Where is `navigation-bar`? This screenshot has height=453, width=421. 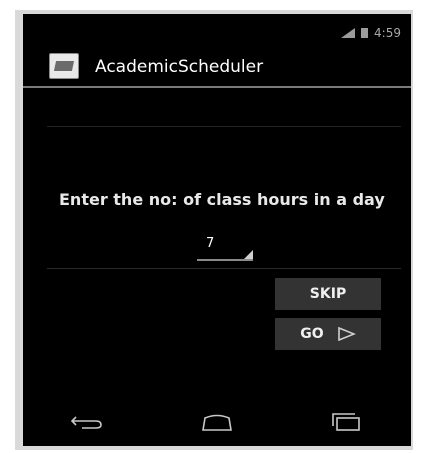 navigation-bar is located at coordinates (217, 422).